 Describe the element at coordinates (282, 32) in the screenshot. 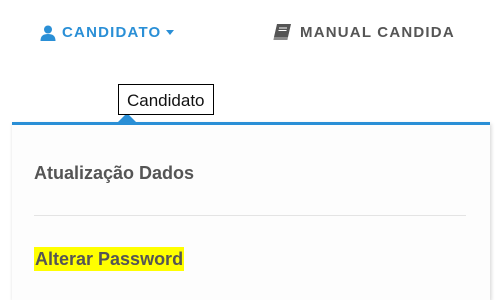

I see `book-icon` at that location.